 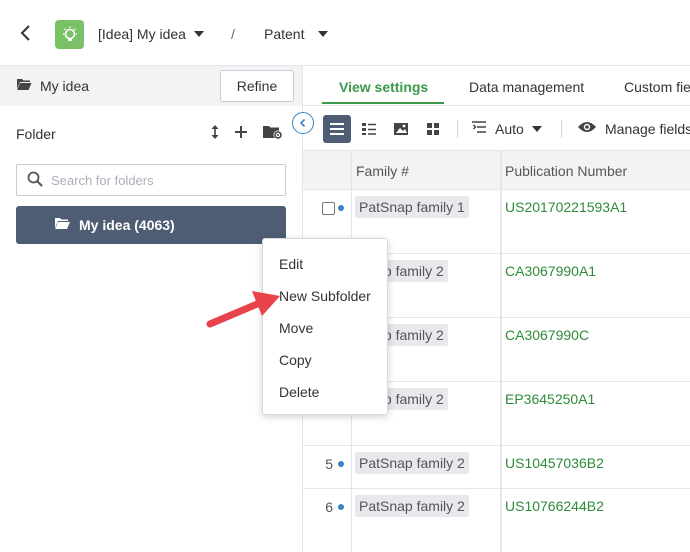 I want to click on row-height-label: Auto, so click(x=509, y=129).